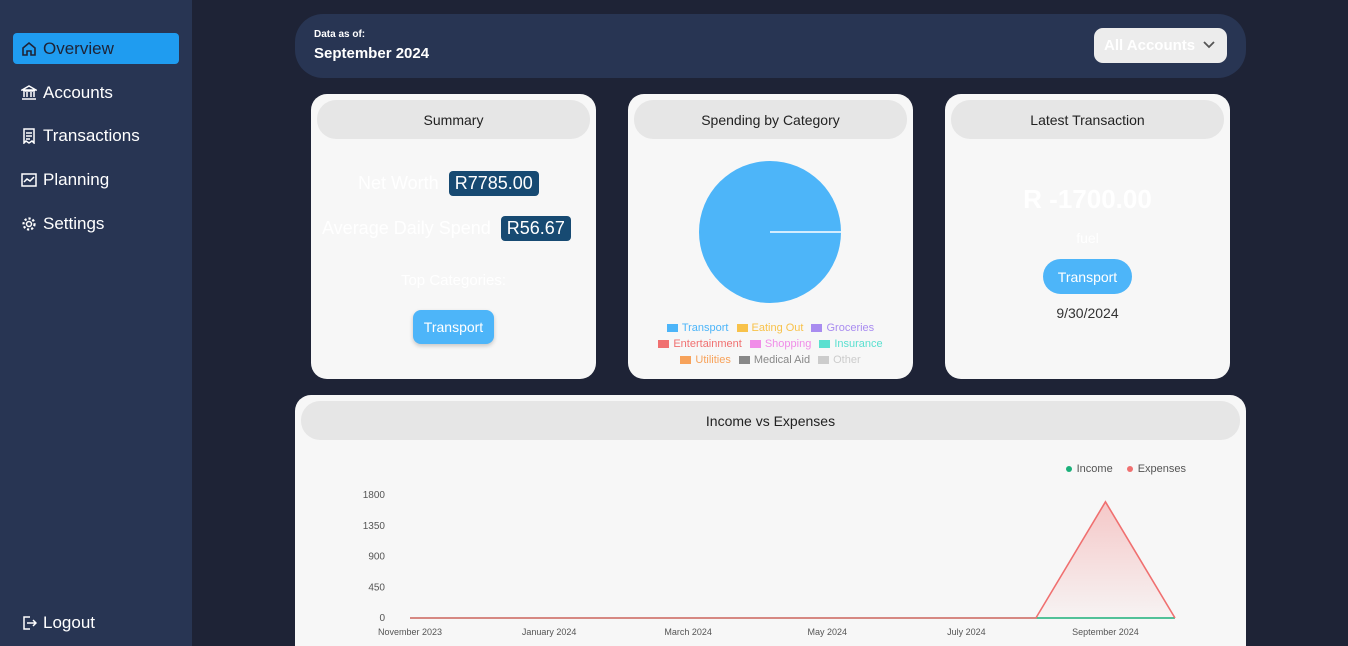  I want to click on logout-button: Logout, so click(96, 622).